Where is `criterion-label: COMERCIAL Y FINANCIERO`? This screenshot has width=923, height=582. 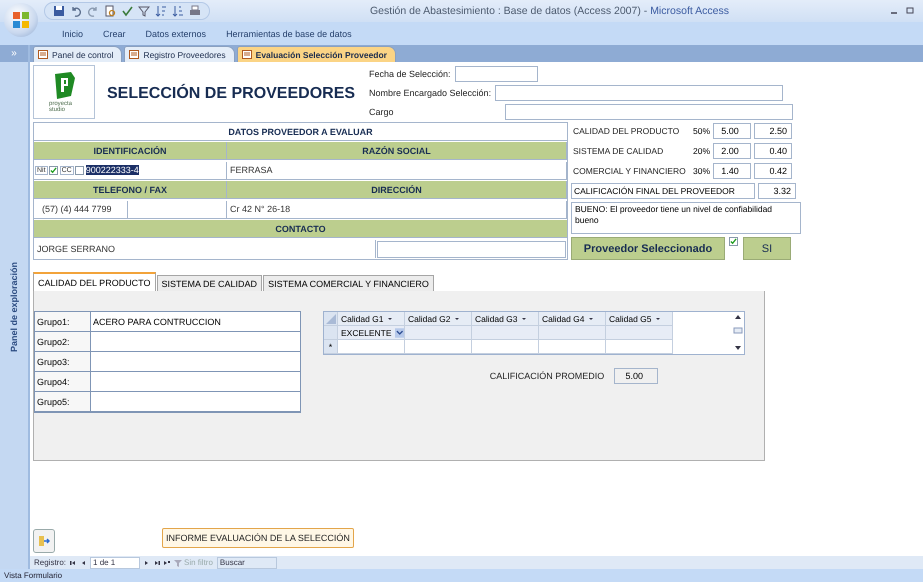
criterion-label: COMERCIAL Y FINANCIERO is located at coordinates (629, 171).